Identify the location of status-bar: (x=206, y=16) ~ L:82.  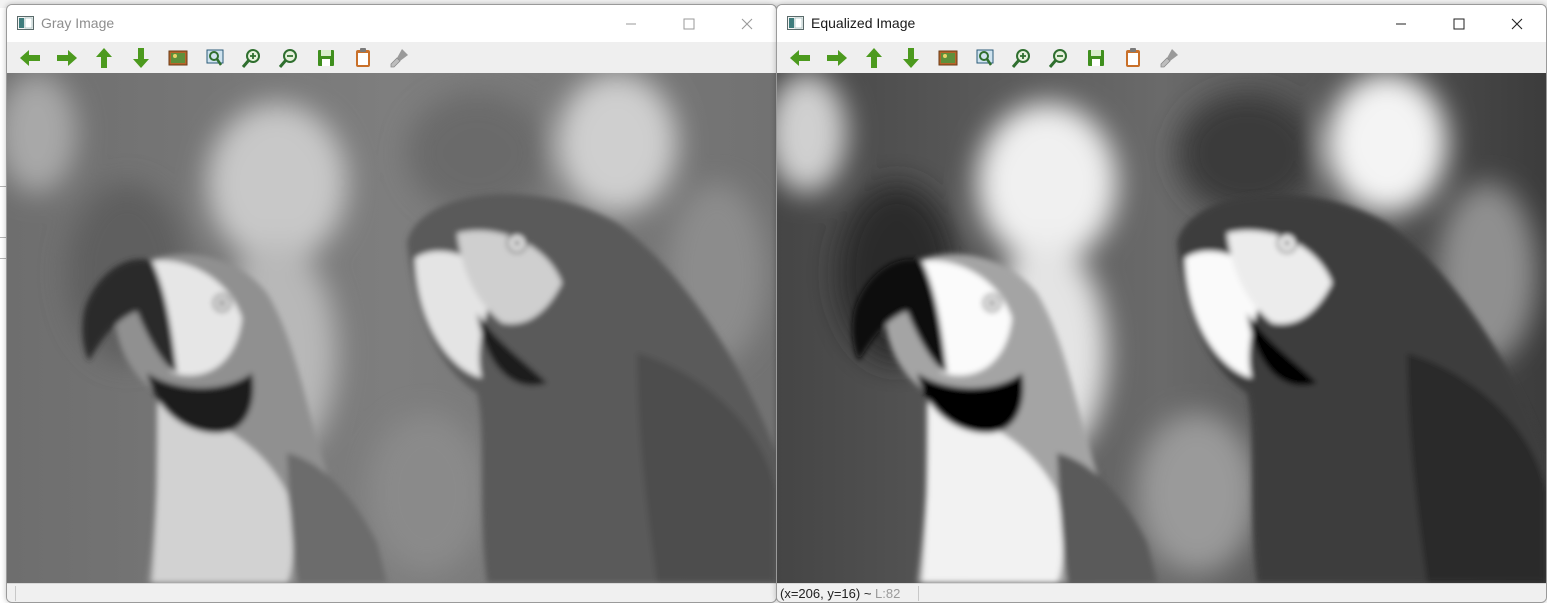
(1161, 592).